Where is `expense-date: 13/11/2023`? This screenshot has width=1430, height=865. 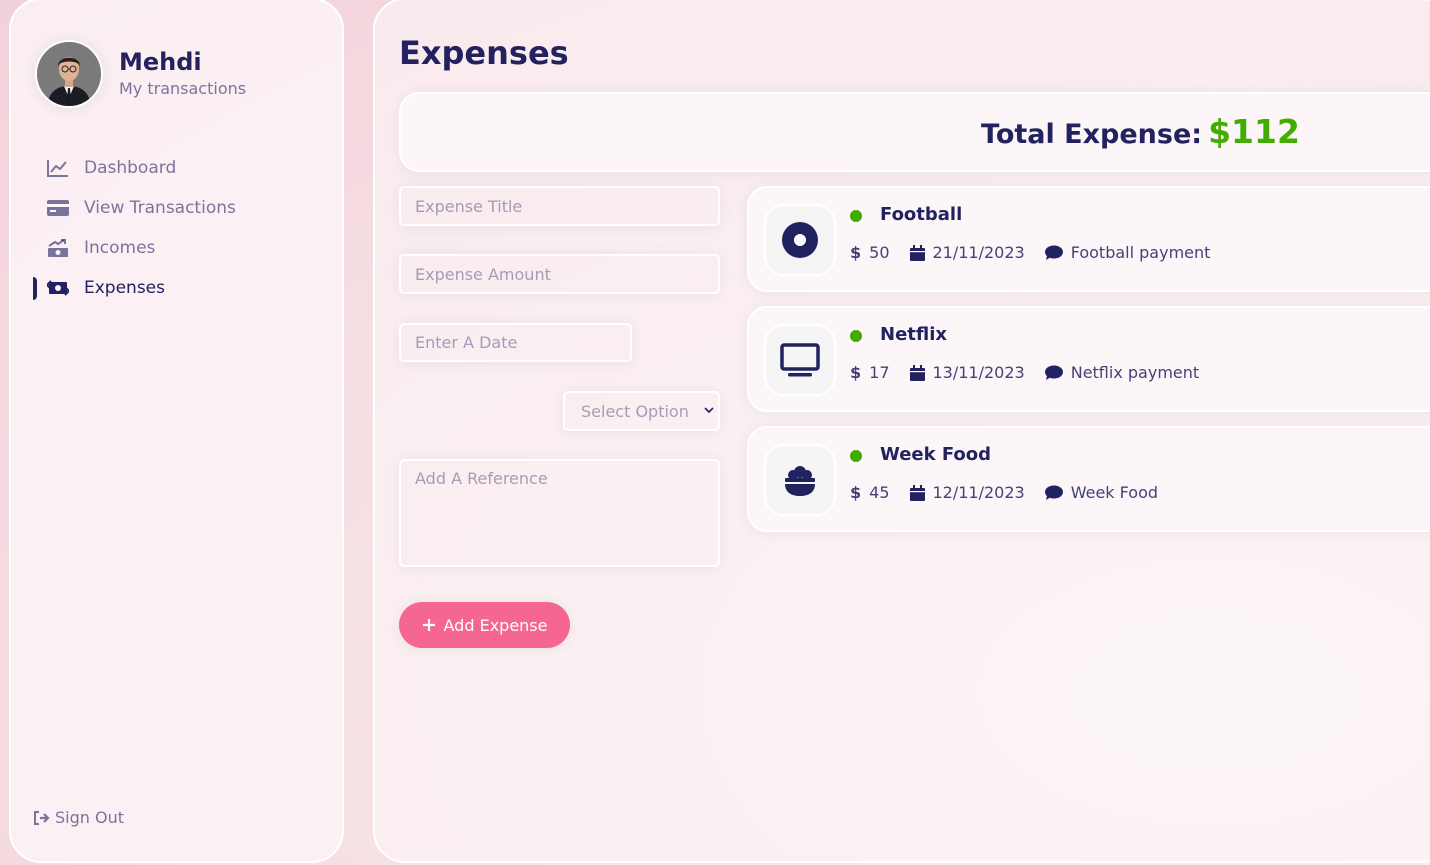
expense-date: 13/11/2023 is located at coordinates (967, 372).